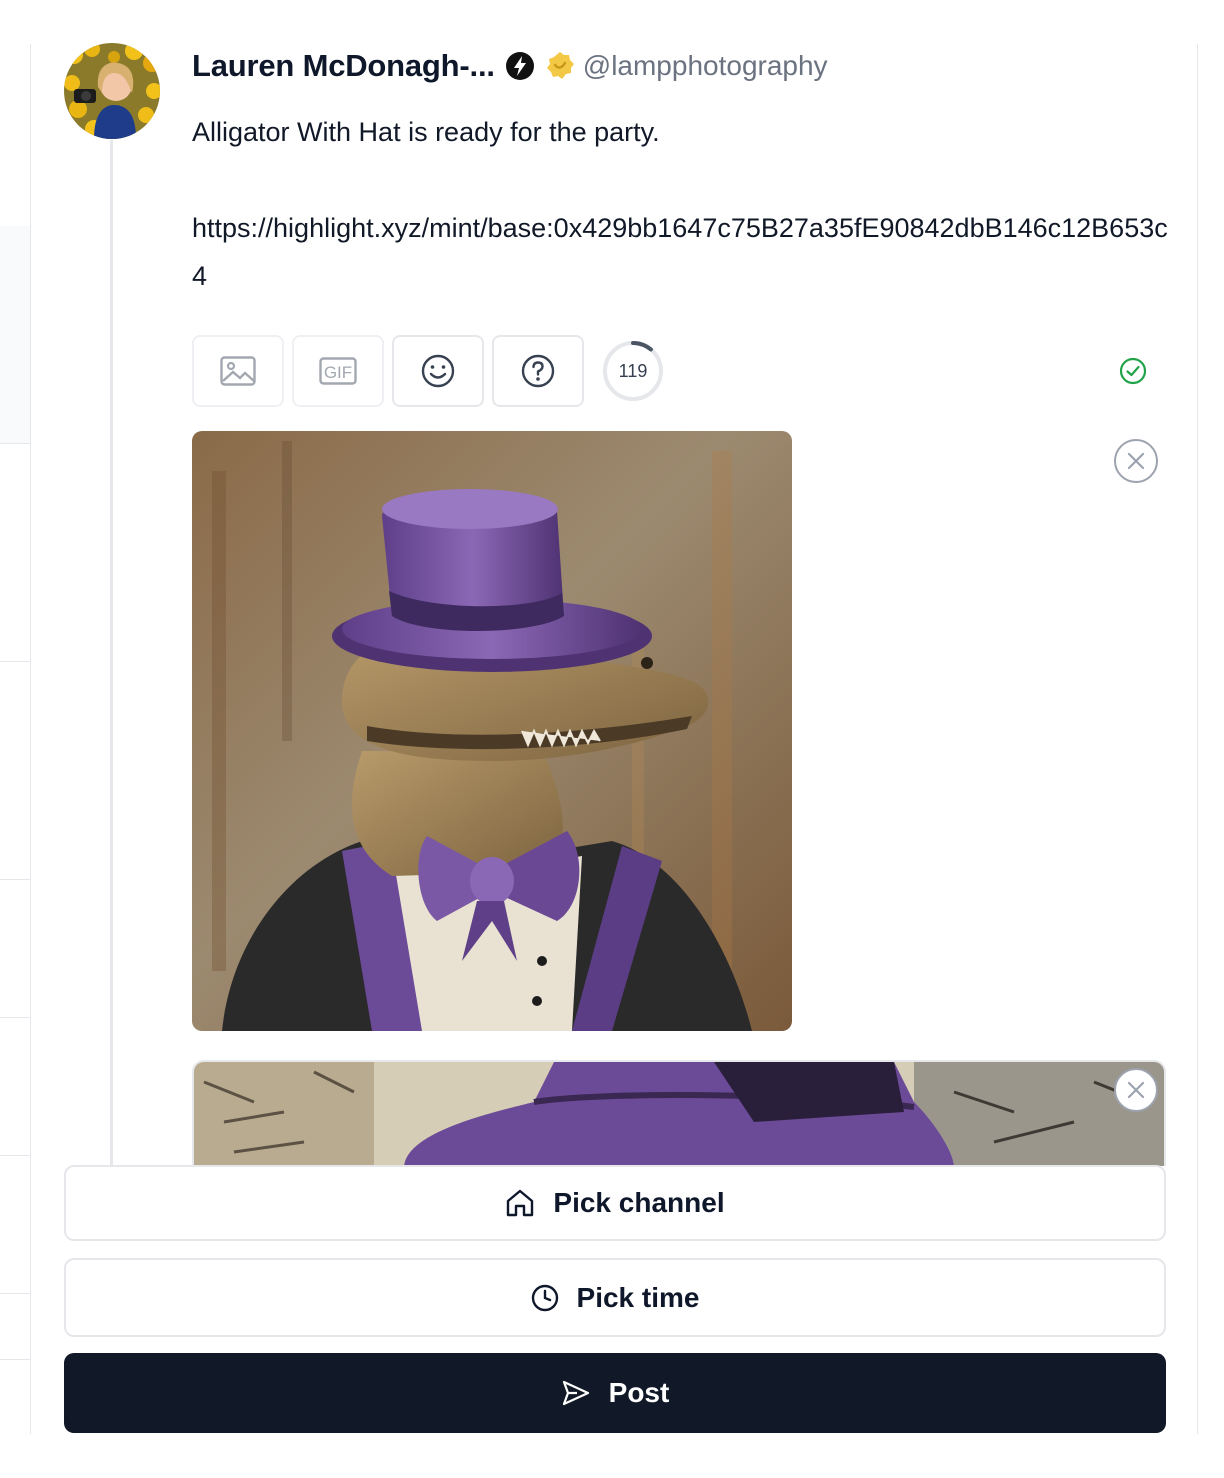  I want to click on help-button, so click(538, 371).